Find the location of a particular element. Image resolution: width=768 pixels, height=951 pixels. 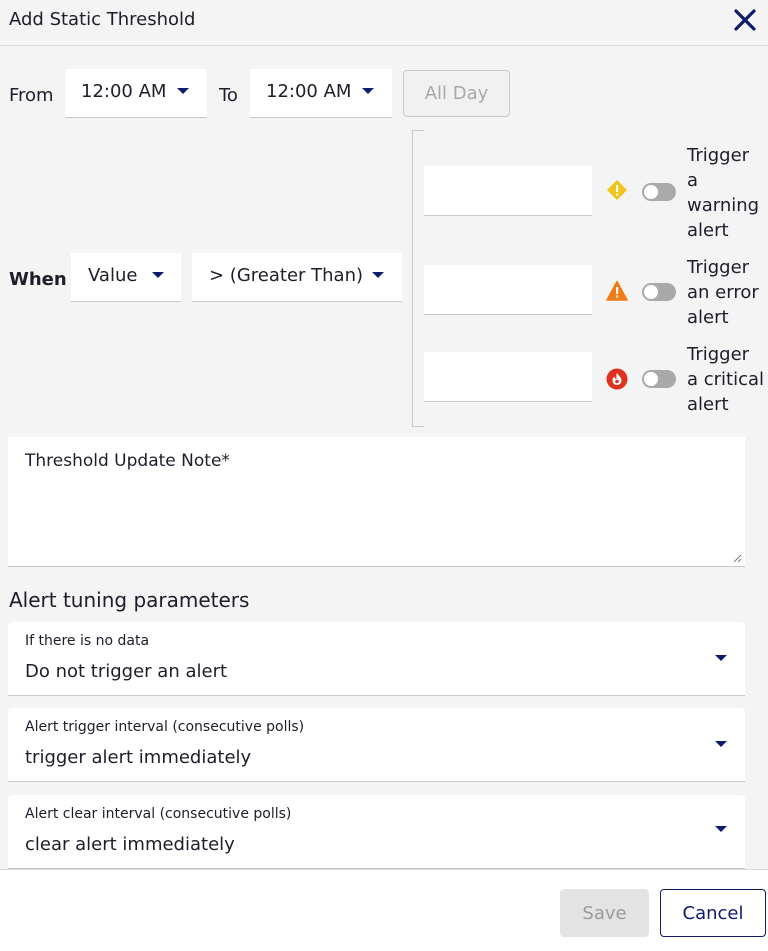

warning-trigger-label: Trigger a warning alert is located at coordinates (723, 193).